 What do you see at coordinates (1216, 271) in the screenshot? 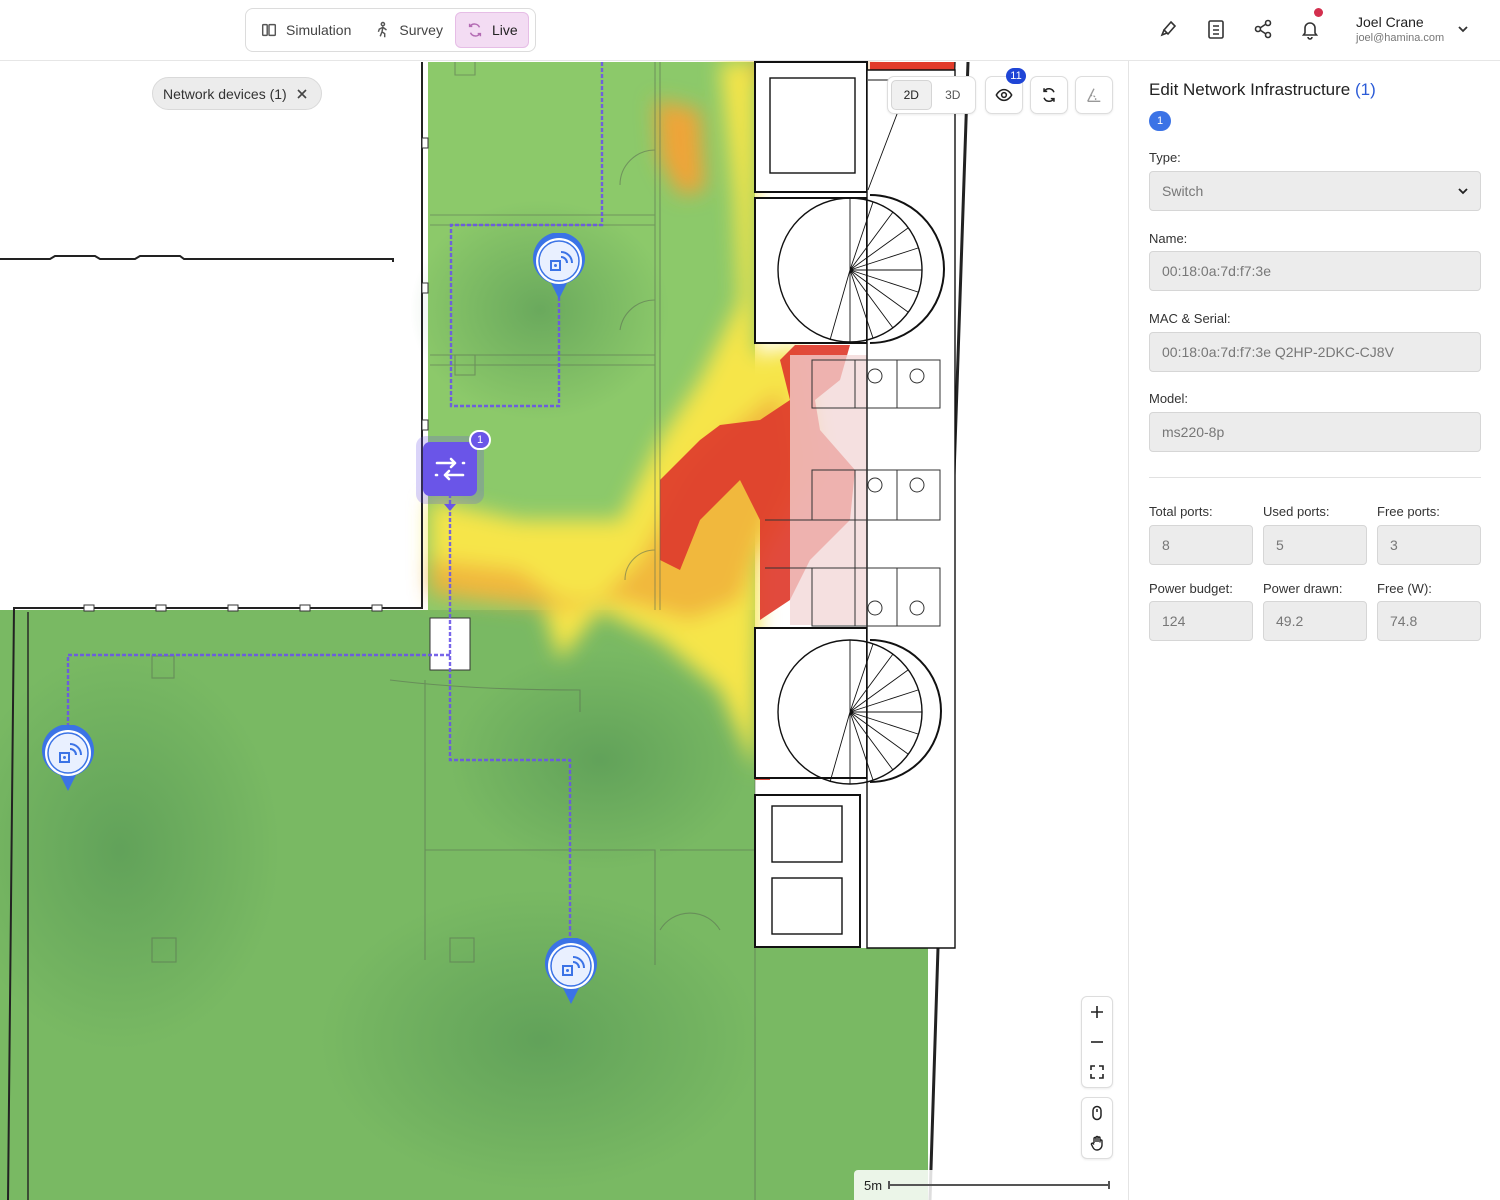
I see `name-value: 00:18:0a:7d:f7:3e` at bounding box center [1216, 271].